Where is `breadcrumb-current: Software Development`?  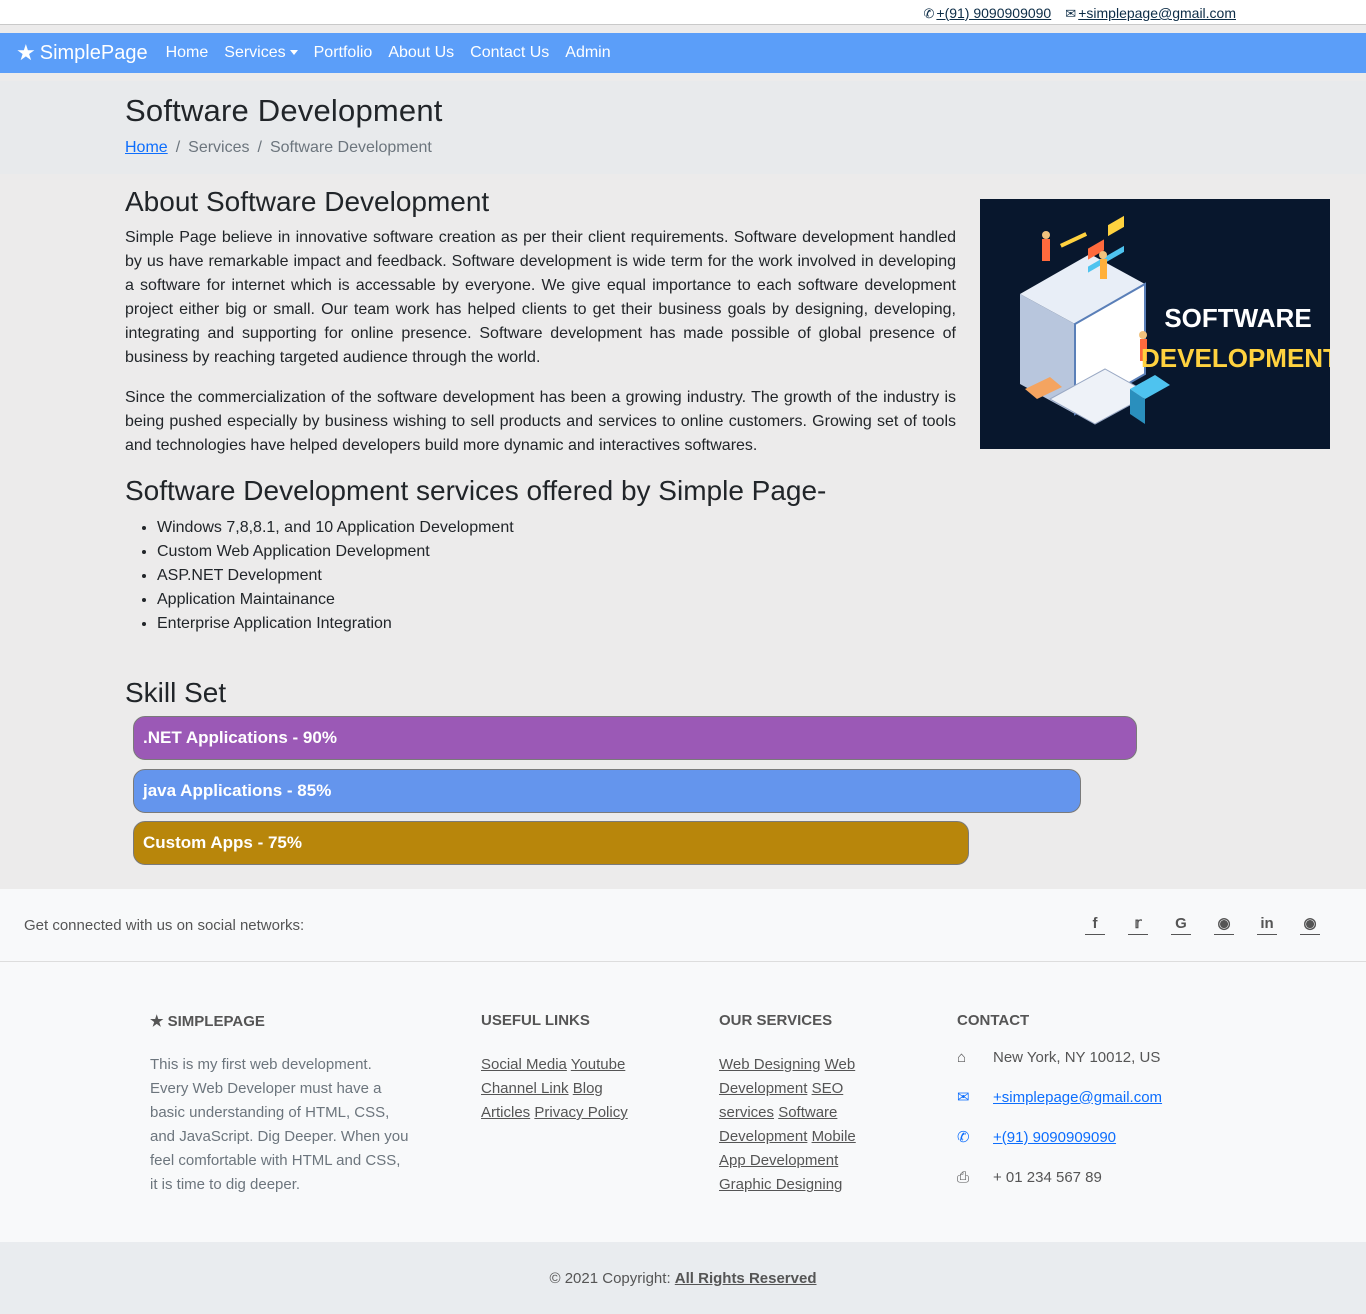 breadcrumb-current: Software Development is located at coordinates (350, 147).